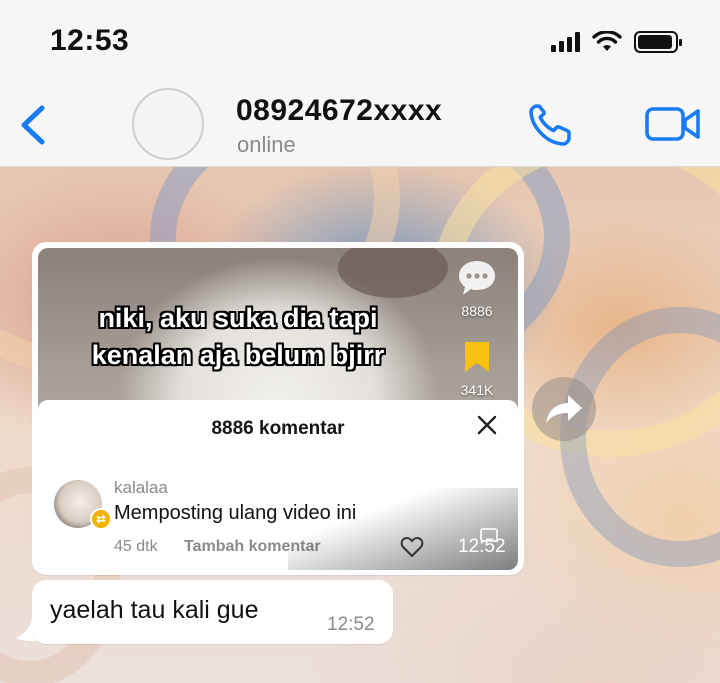 This screenshot has height=683, width=720. What do you see at coordinates (565, 42) in the screenshot?
I see `signal-icon` at bounding box center [565, 42].